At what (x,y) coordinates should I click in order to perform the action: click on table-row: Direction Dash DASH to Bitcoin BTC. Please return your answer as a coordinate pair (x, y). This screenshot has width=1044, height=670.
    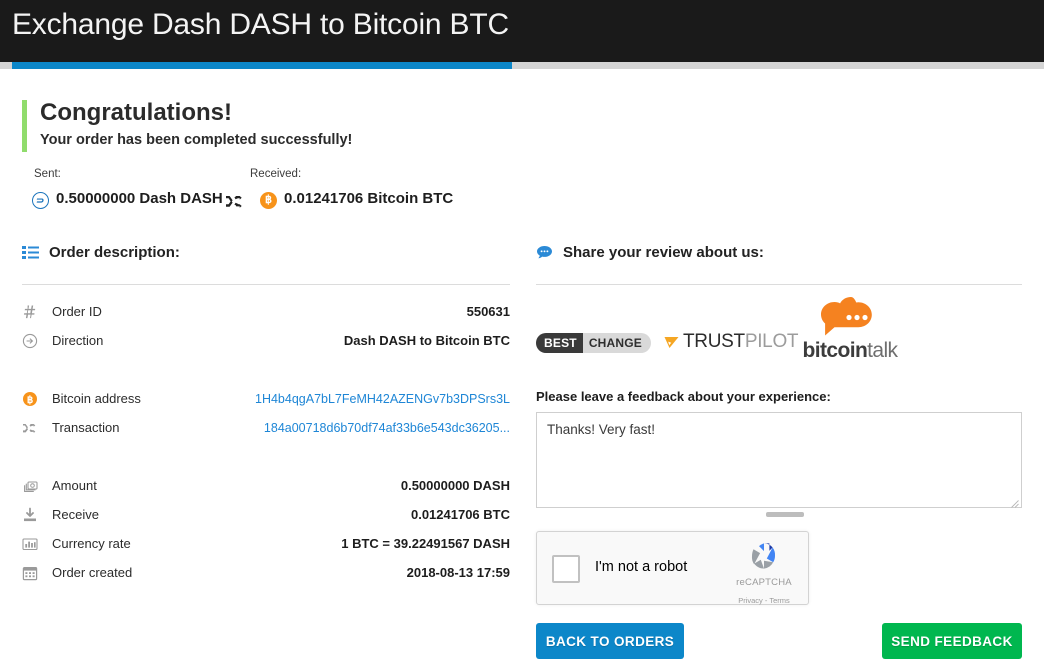
    Looking at the image, I should click on (266, 340).